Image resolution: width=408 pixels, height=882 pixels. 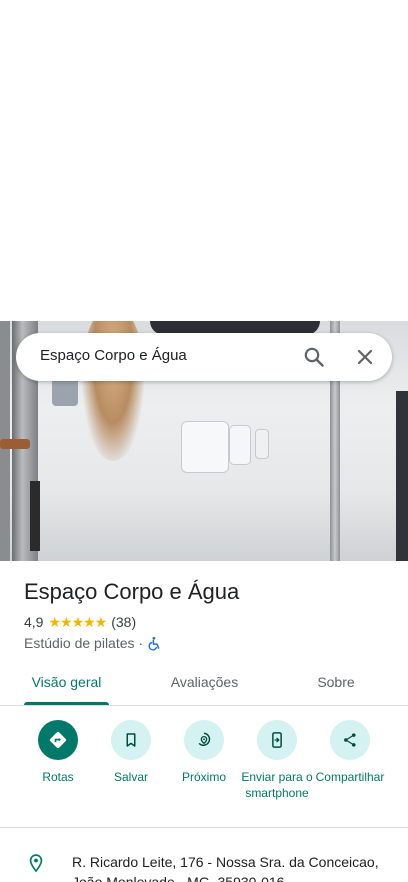 What do you see at coordinates (204, 357) in the screenshot?
I see `search-bar: Espaço Corpo e Água` at bounding box center [204, 357].